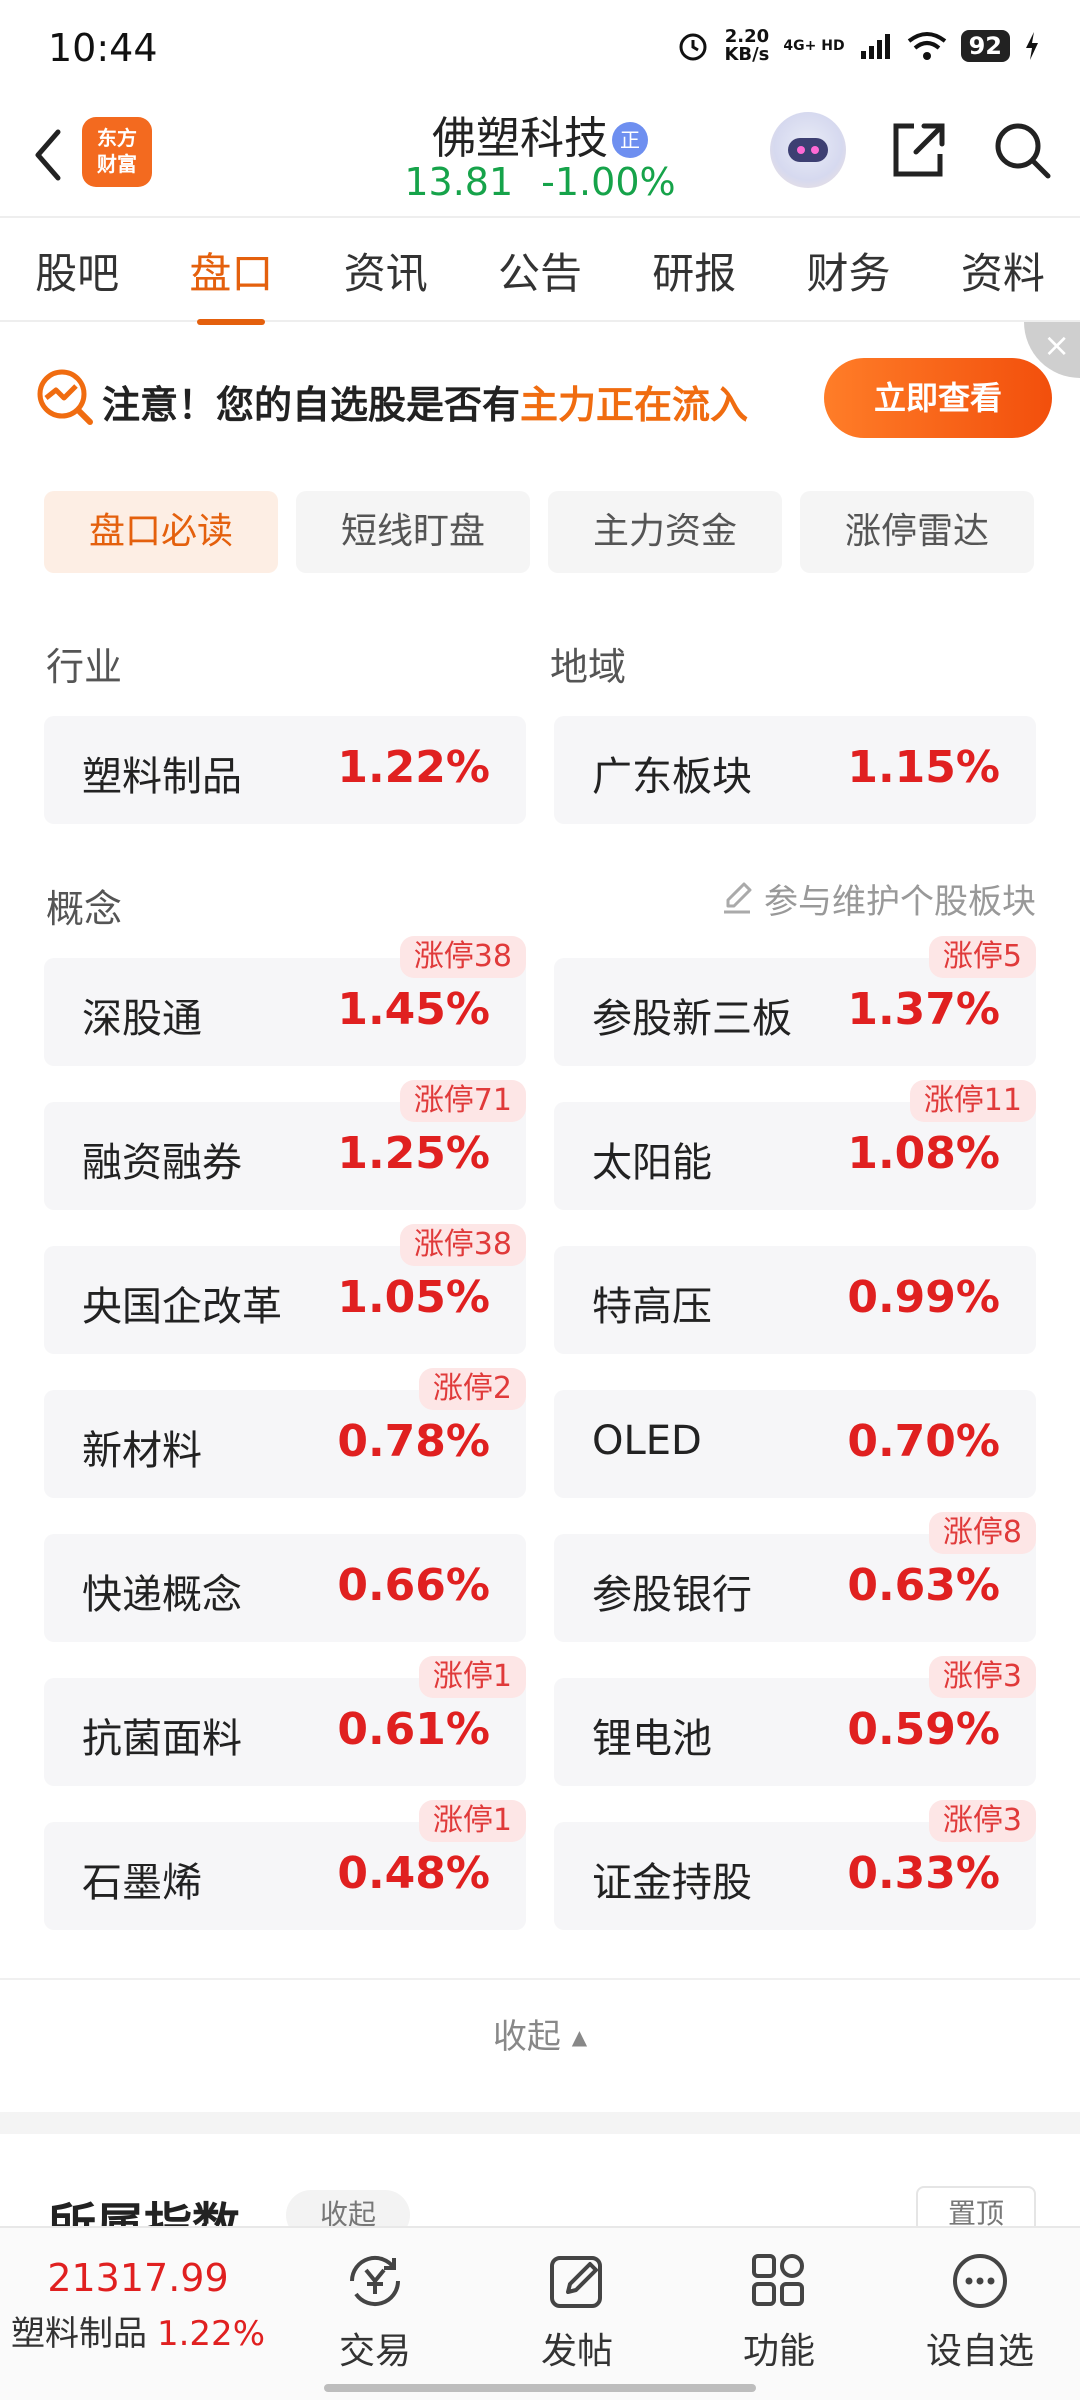 This screenshot has height=2400, width=1080. Describe the element at coordinates (182, 1307) in the screenshot. I see `concept-name: 央国企改革` at that location.